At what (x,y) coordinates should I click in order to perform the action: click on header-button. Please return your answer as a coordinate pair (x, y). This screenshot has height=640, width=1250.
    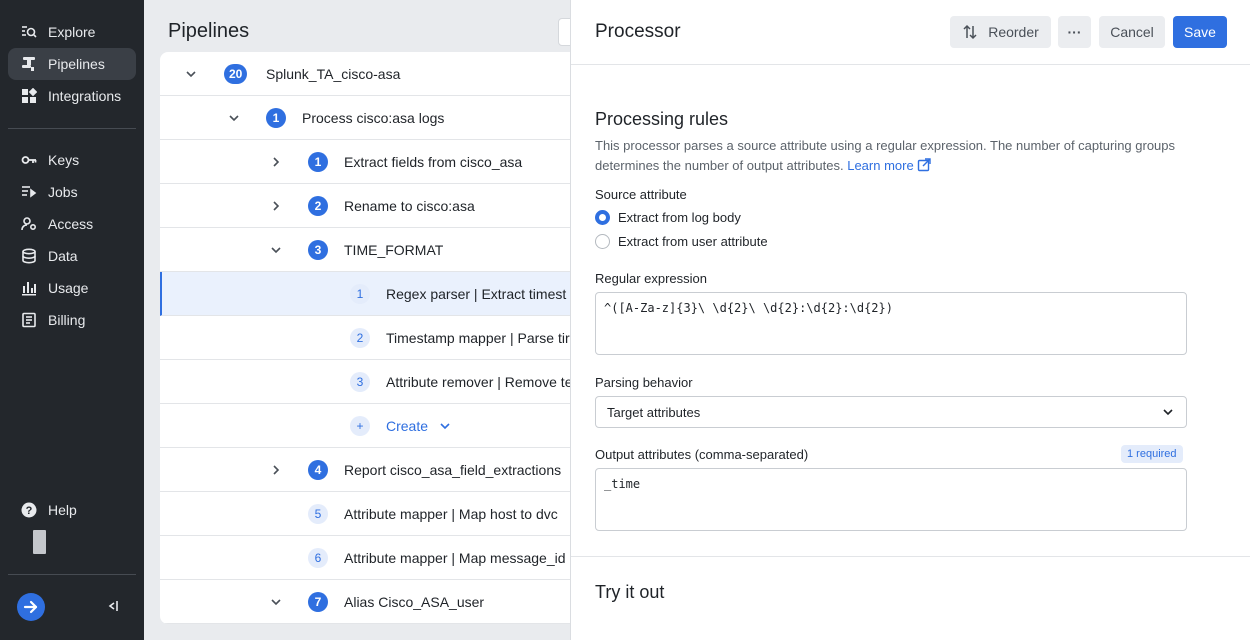
    Looking at the image, I should click on (564, 32).